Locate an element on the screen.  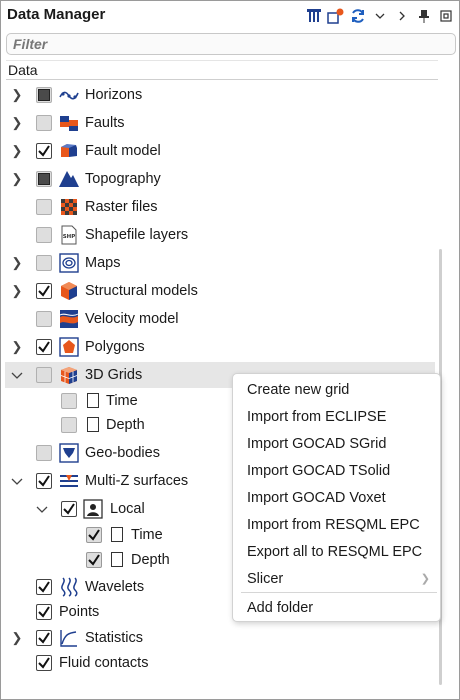
menu-item-import-gocad-tsolid: Import GOCAD TSolid is located at coordinates (318, 471).